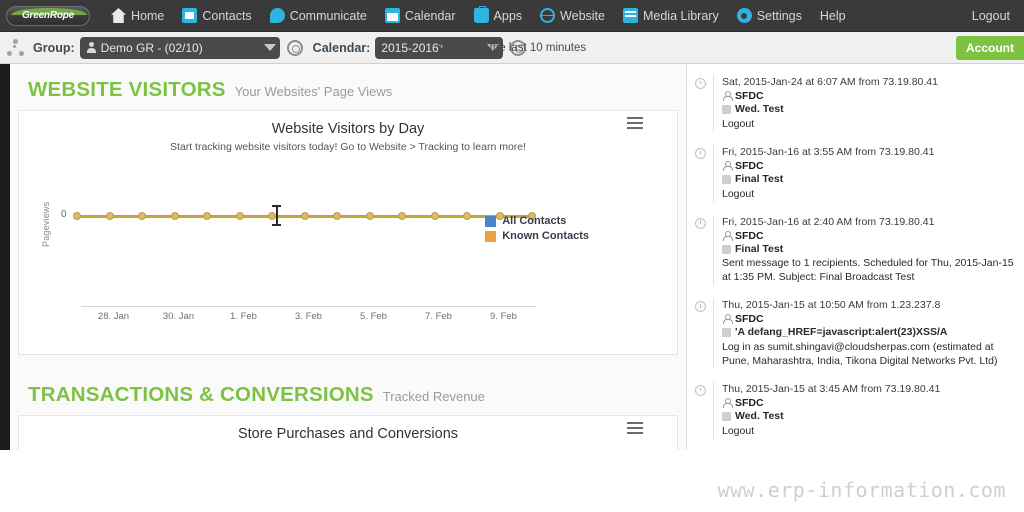  What do you see at coordinates (545, 236) in the screenshot?
I see `legend-label: Known Contacts` at bounding box center [545, 236].